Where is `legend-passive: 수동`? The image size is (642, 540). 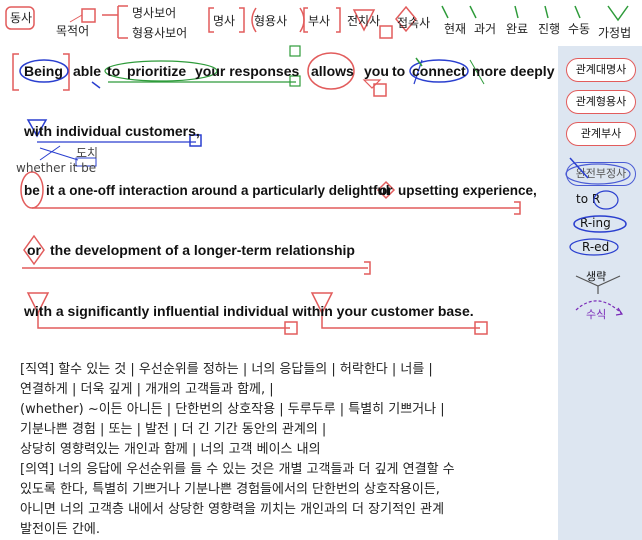
legend-passive: 수동 is located at coordinates (579, 29).